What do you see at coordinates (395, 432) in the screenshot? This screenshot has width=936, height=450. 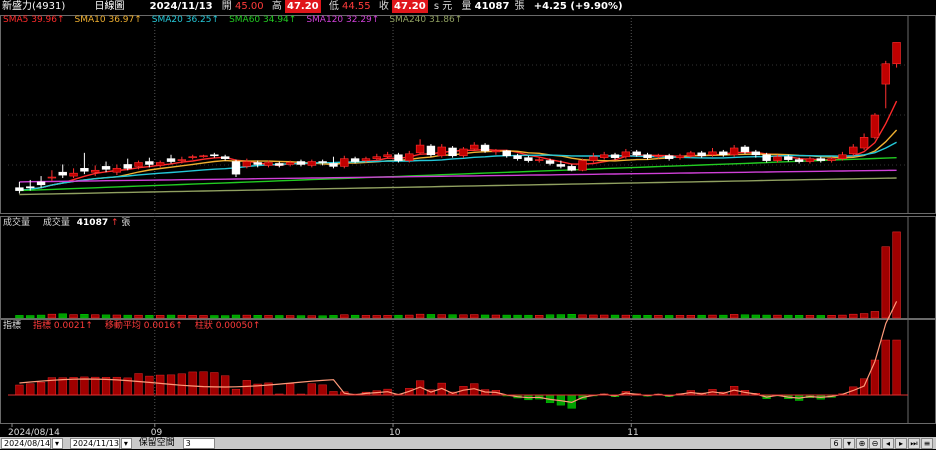 I see `x-axis-label: 10` at bounding box center [395, 432].